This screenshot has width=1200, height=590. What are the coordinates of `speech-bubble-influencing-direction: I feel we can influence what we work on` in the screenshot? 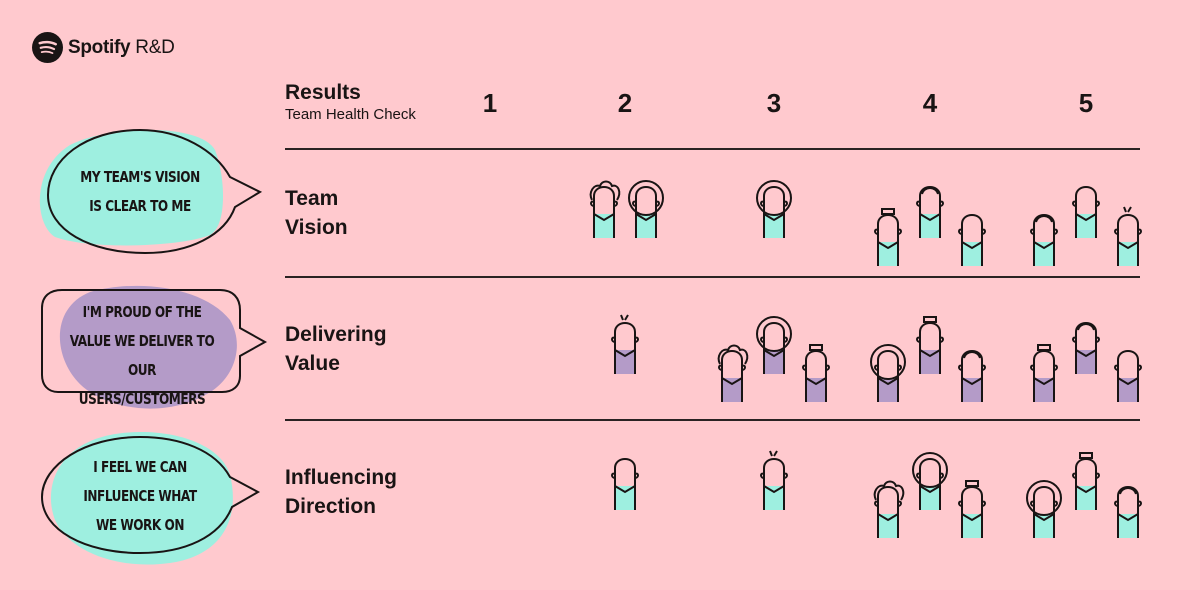 It's located at (155, 500).